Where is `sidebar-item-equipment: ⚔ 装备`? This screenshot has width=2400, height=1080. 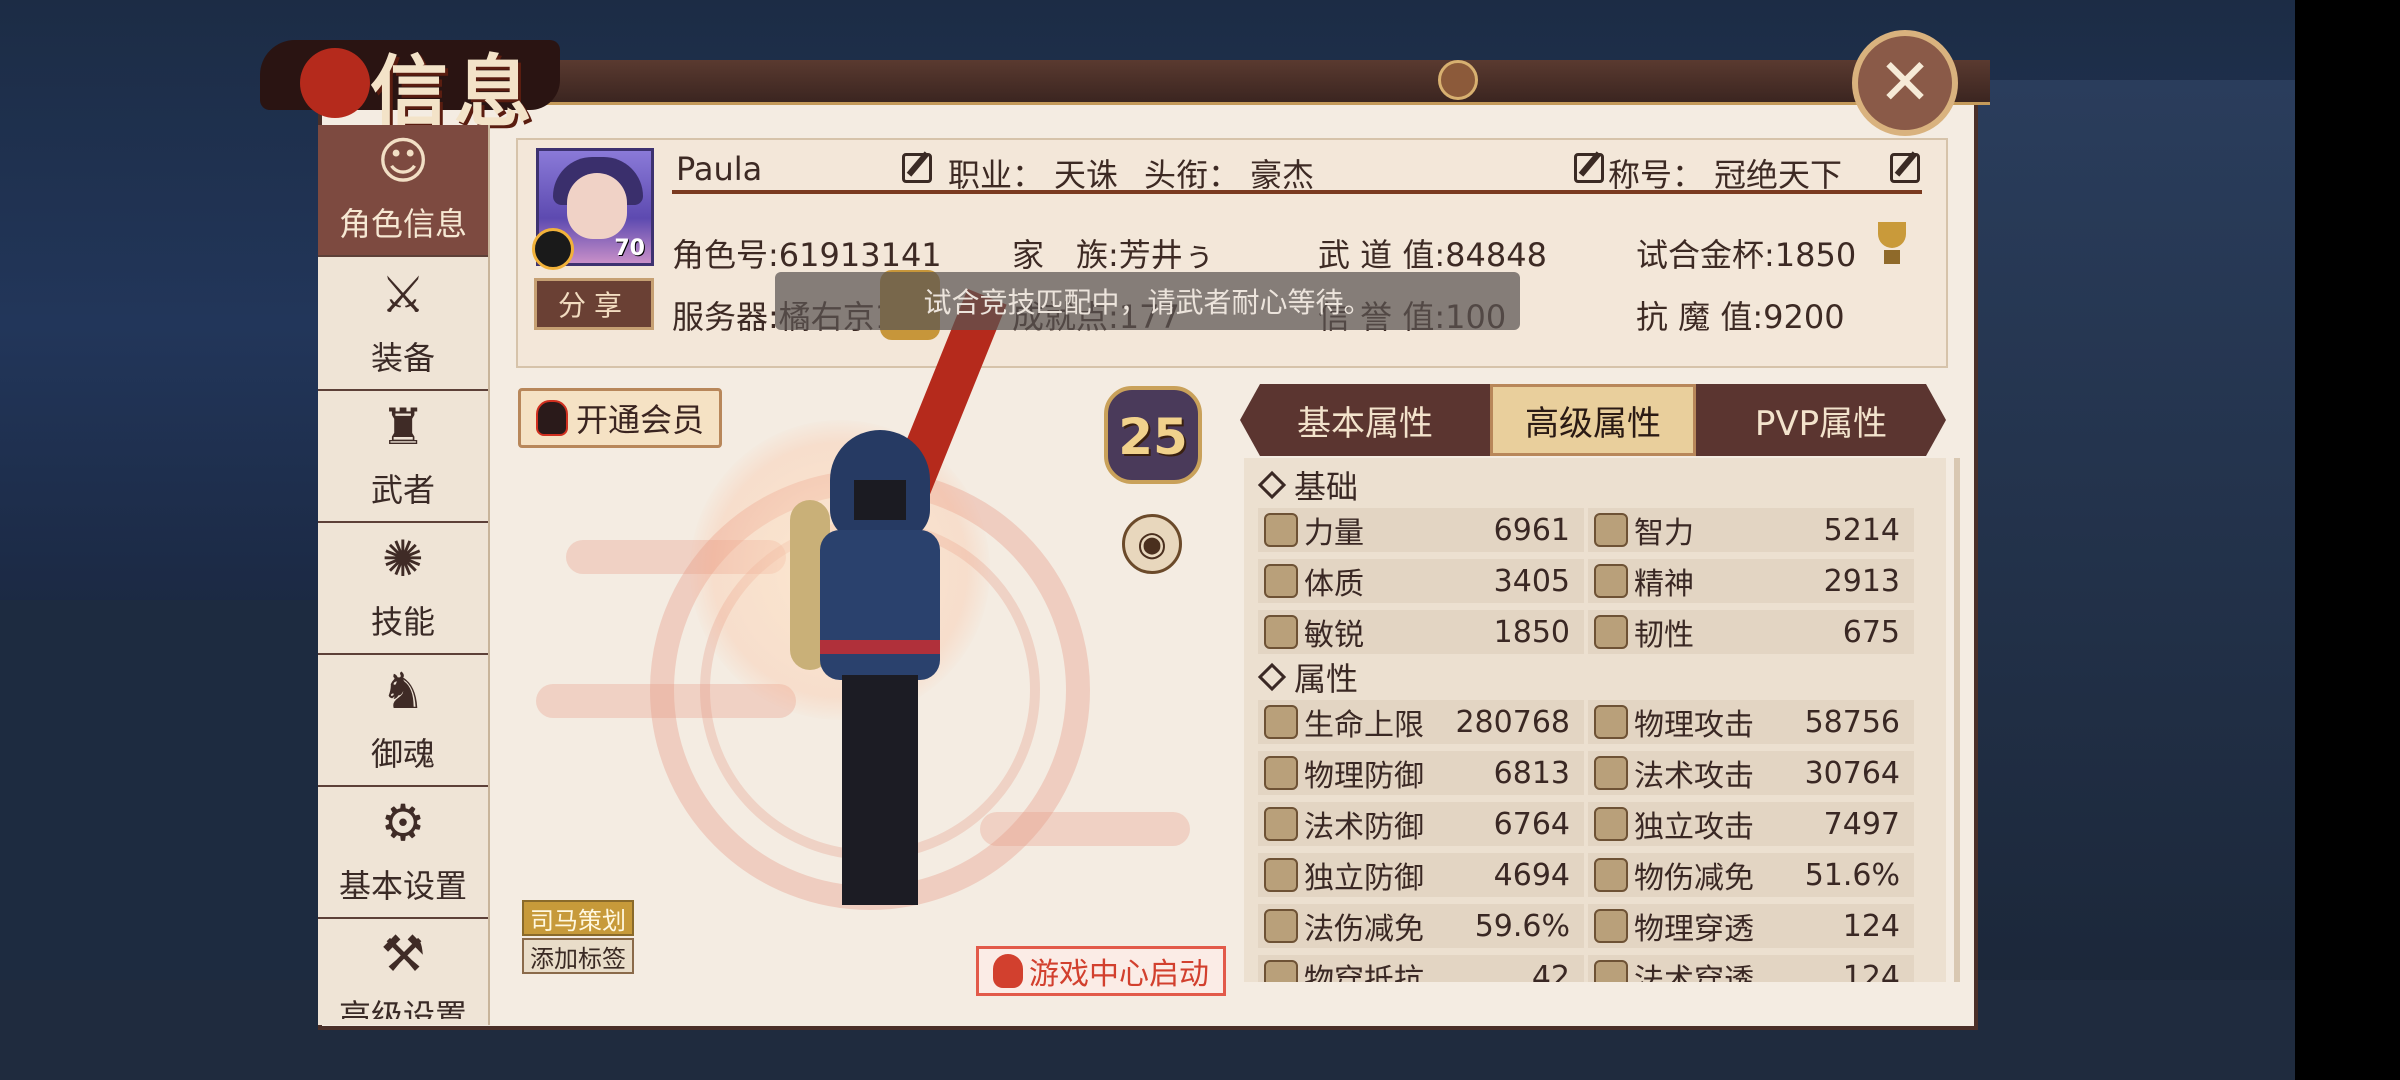
sidebar-item-equipment: ⚔ 装备 is located at coordinates (403, 325).